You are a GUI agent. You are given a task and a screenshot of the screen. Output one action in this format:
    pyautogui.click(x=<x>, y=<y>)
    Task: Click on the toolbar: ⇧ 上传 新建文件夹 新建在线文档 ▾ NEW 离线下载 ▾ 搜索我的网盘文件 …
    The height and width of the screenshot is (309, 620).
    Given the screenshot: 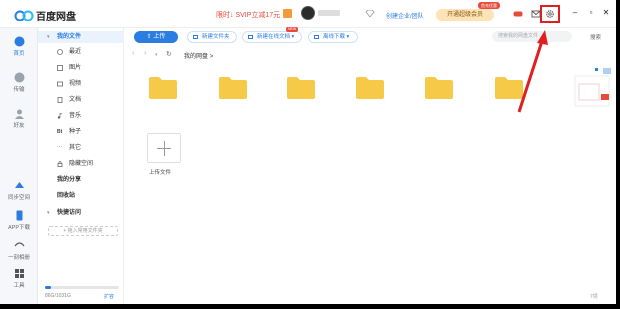 What is the action you would take?
    pyautogui.click(x=370, y=36)
    